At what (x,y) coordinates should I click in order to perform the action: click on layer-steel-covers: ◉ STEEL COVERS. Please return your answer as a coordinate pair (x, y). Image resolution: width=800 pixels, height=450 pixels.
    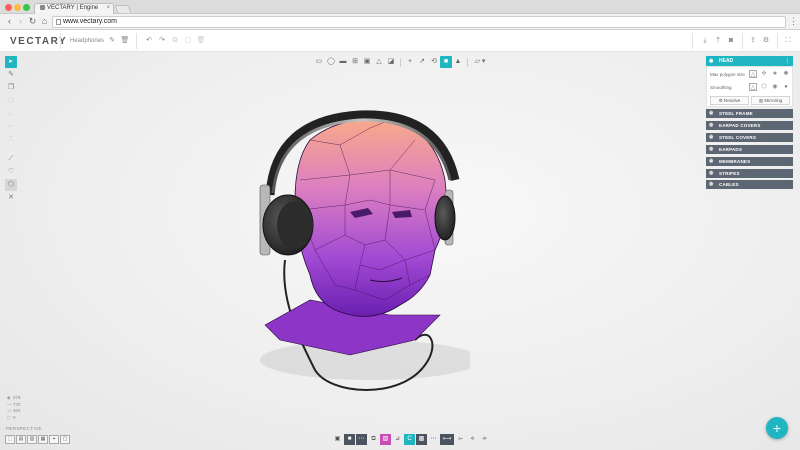
    Looking at the image, I should click on (749, 137).